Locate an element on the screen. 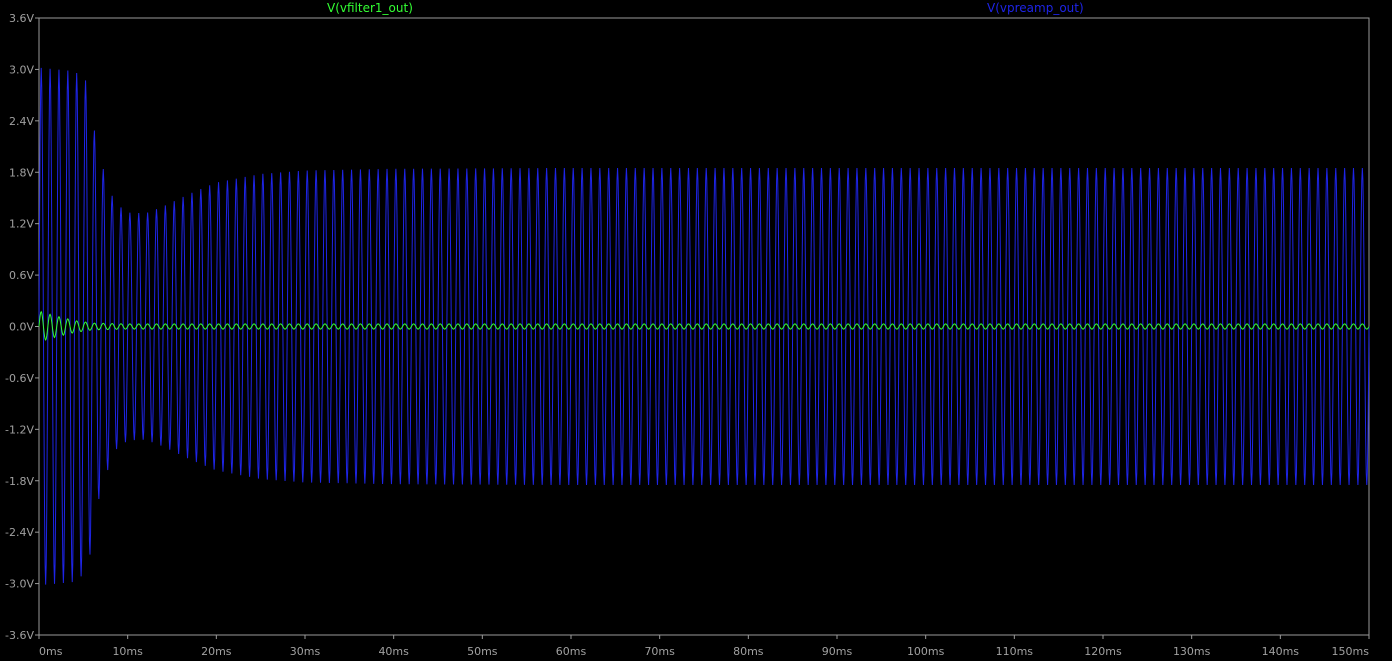 Image resolution: width=1392 pixels, height=661 pixels. y-tick-label: -1.2V is located at coordinates (19, 429).